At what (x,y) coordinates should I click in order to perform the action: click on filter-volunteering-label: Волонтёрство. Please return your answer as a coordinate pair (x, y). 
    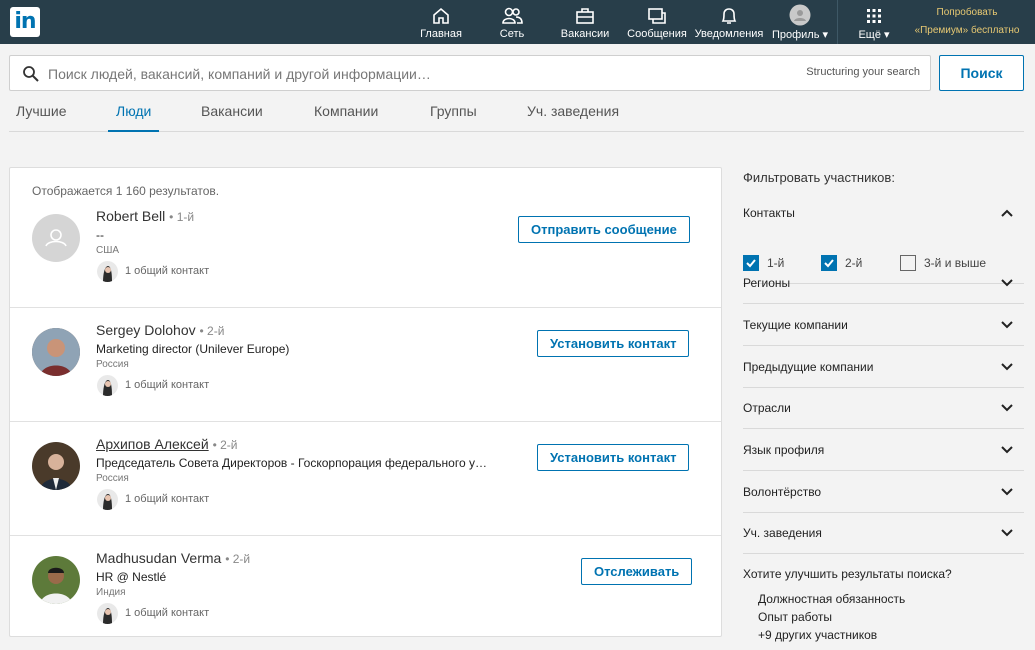
    Looking at the image, I should click on (782, 492).